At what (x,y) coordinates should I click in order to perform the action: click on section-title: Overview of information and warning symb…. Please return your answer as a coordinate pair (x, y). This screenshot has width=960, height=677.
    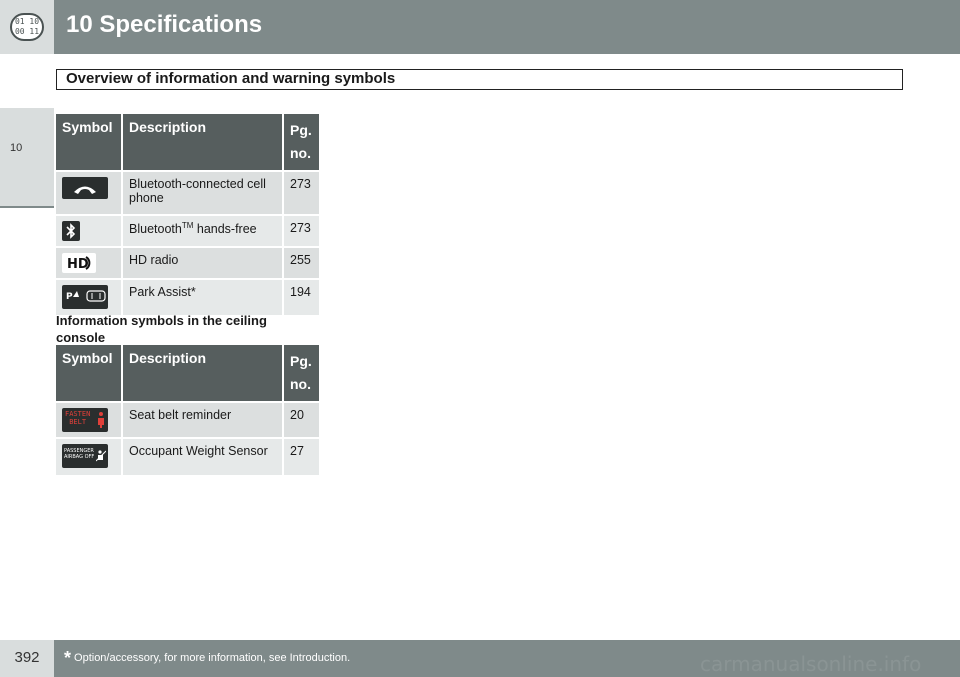
    Looking at the image, I should click on (231, 78).